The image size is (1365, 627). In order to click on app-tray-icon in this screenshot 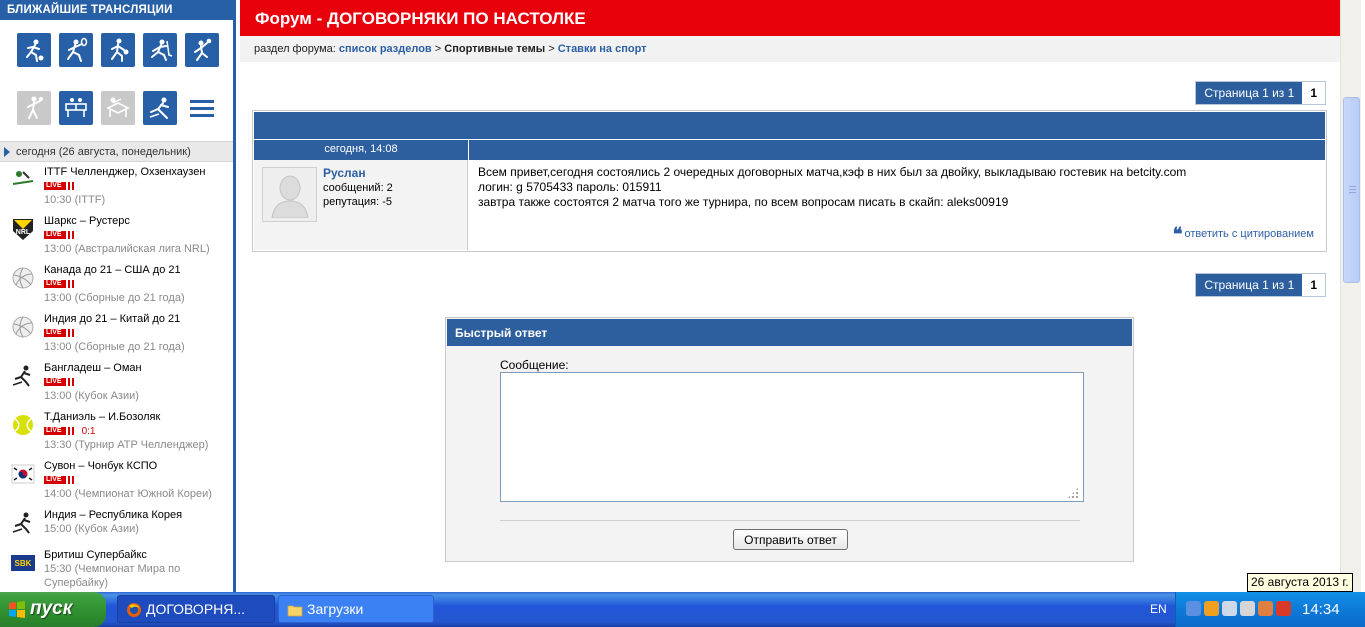, I will do `click(1229, 608)`.